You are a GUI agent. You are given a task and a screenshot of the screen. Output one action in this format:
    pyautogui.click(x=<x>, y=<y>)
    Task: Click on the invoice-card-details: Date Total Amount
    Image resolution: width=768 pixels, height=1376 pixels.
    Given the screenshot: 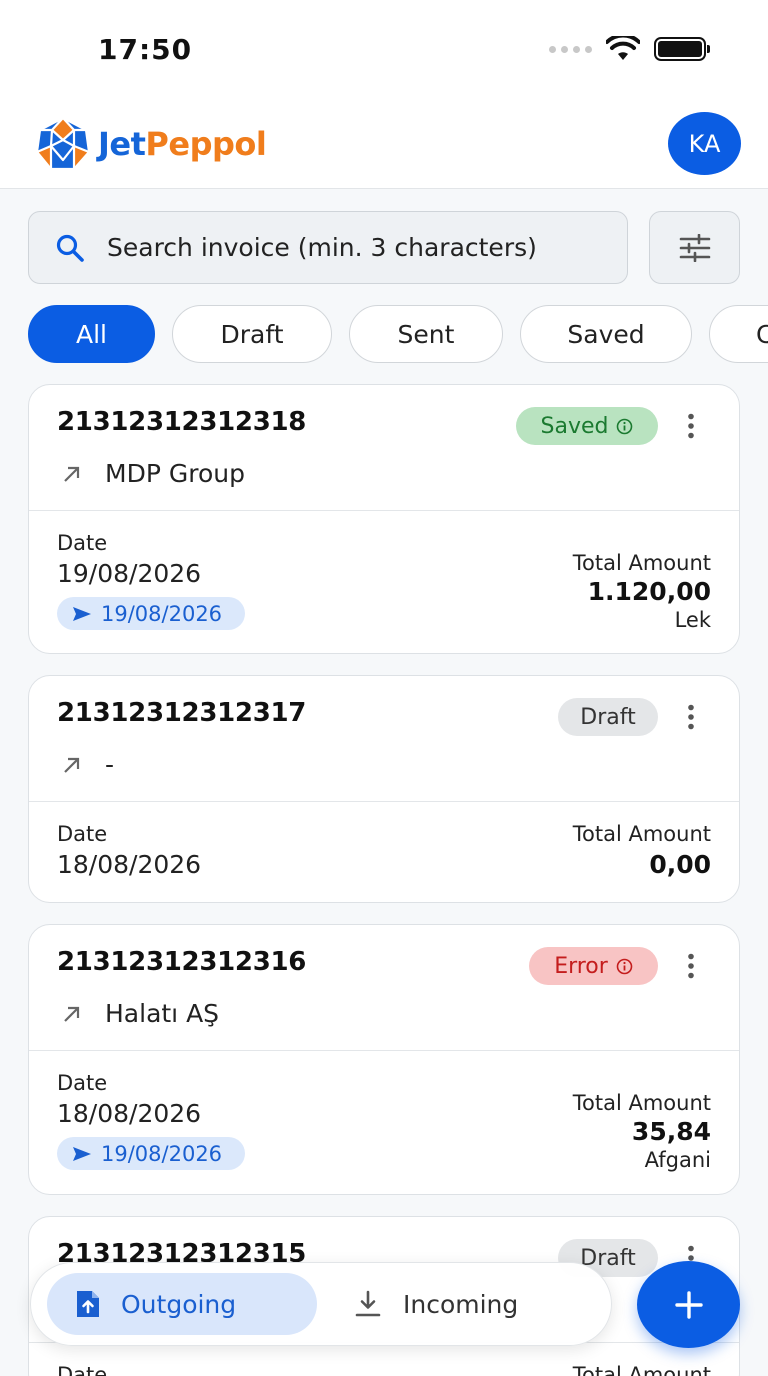 What is the action you would take?
    pyautogui.click(x=384, y=1359)
    